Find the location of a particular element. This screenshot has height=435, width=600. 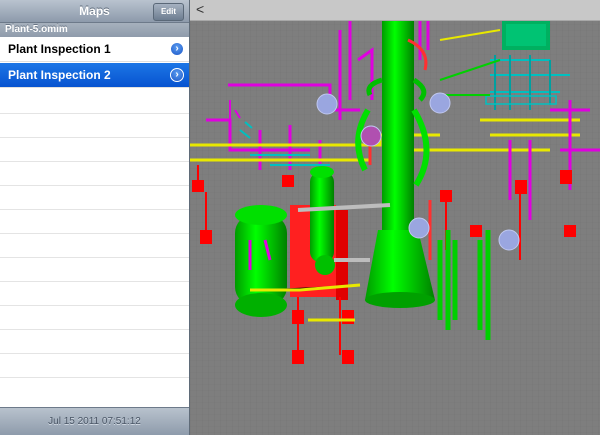

section-header: Plant-5.omim is located at coordinates (94, 30).